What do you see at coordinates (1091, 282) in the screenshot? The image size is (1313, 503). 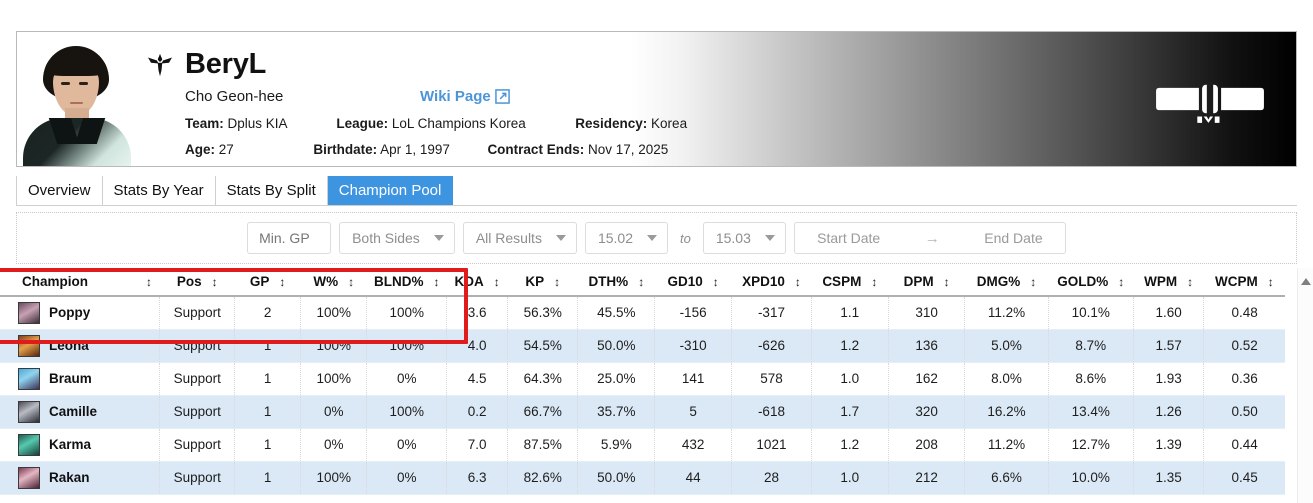 I see `column-header-gold: GOLD% ↕` at bounding box center [1091, 282].